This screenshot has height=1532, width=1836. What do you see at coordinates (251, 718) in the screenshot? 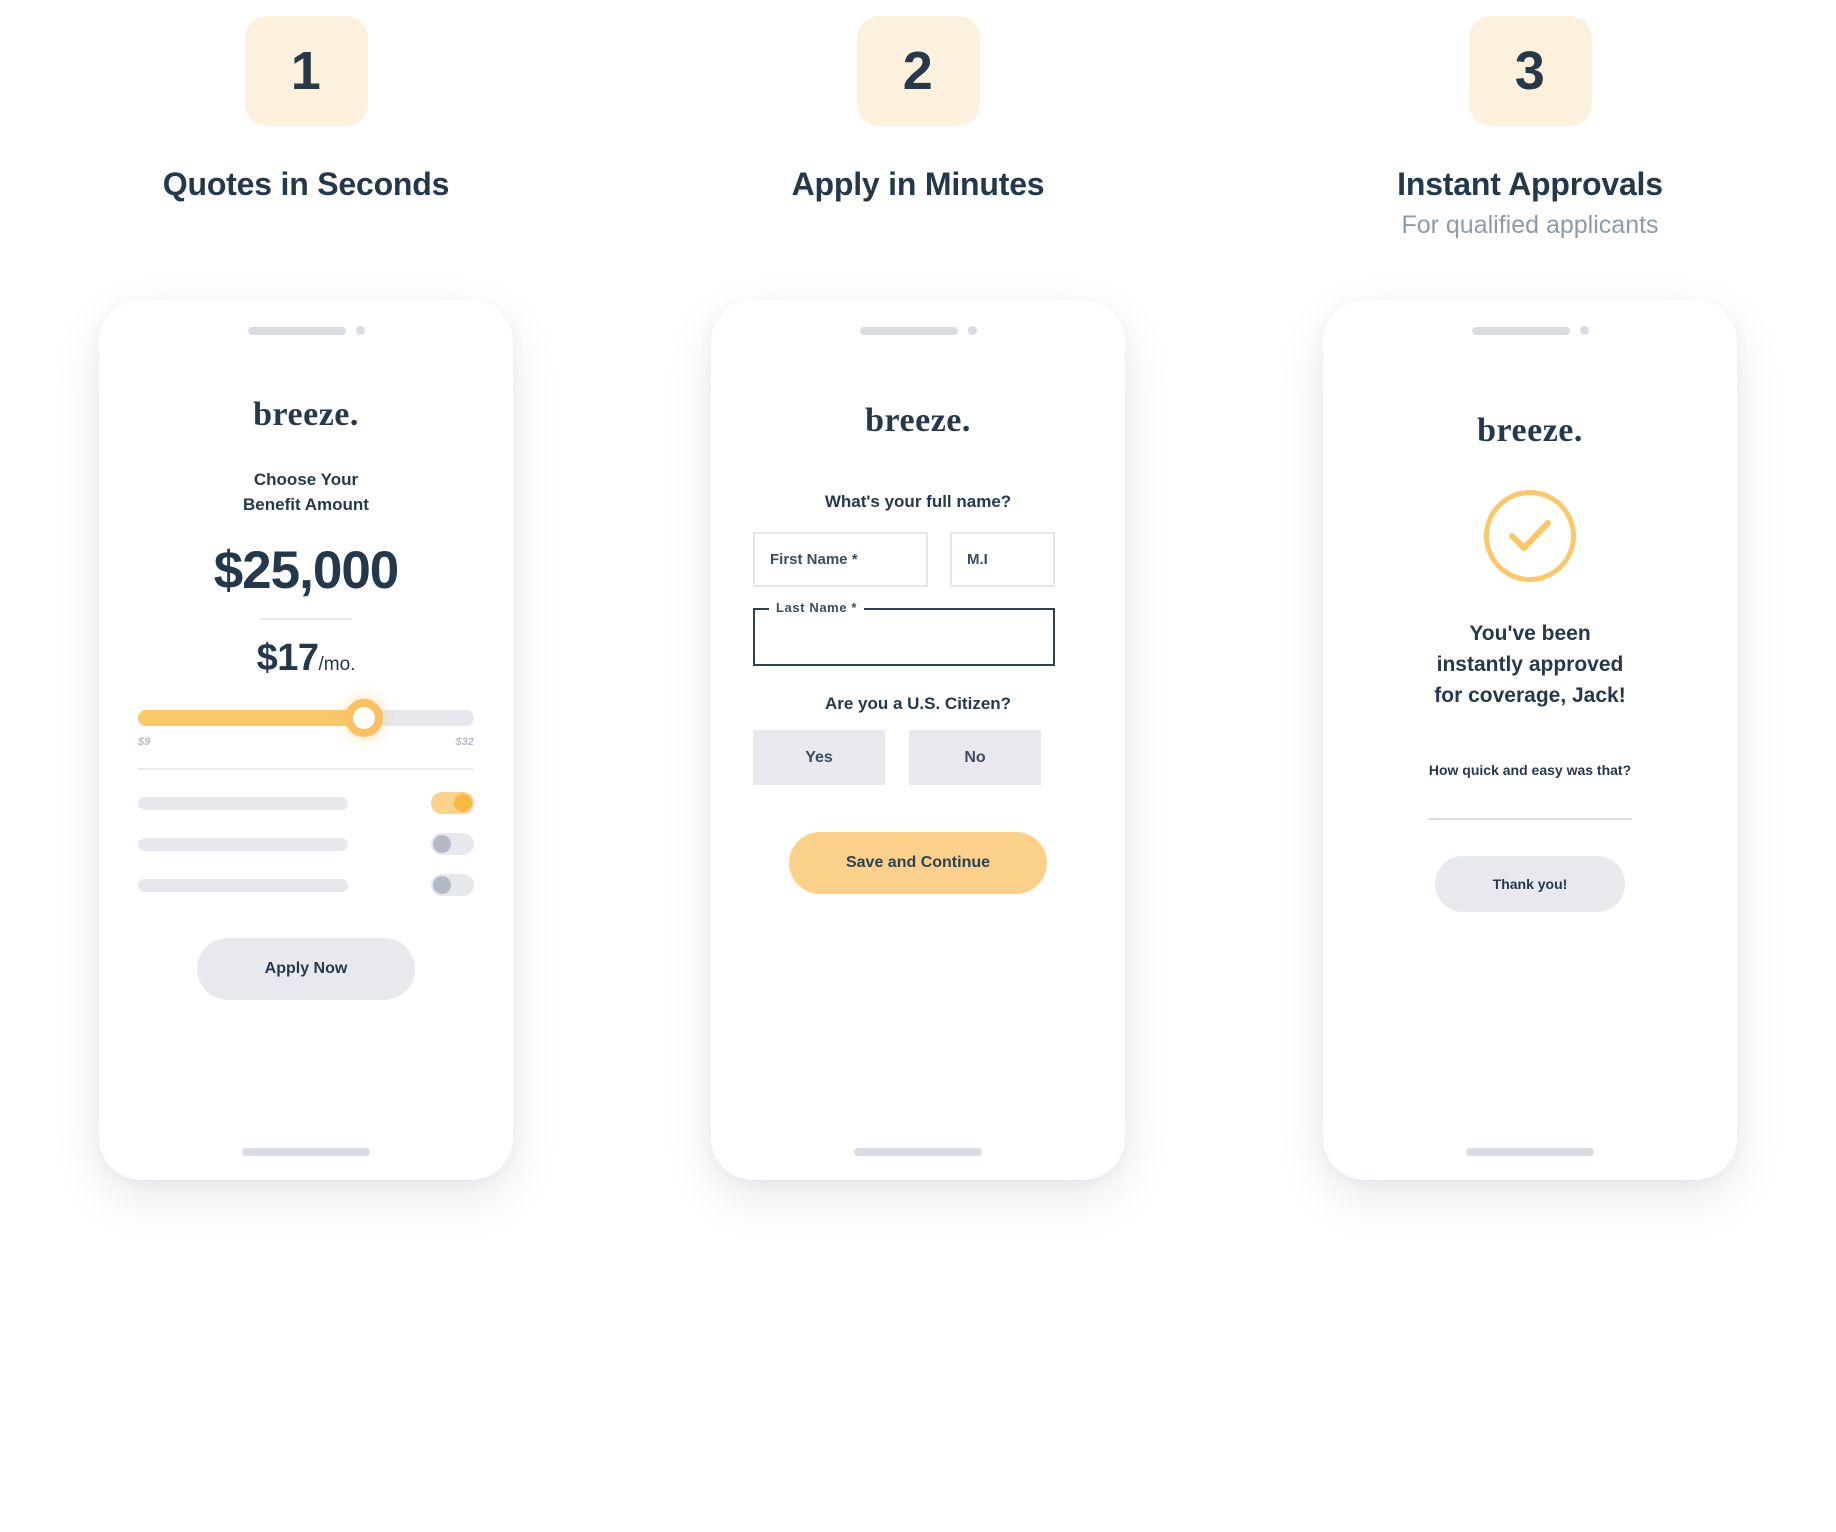
I see `slider-fill` at bounding box center [251, 718].